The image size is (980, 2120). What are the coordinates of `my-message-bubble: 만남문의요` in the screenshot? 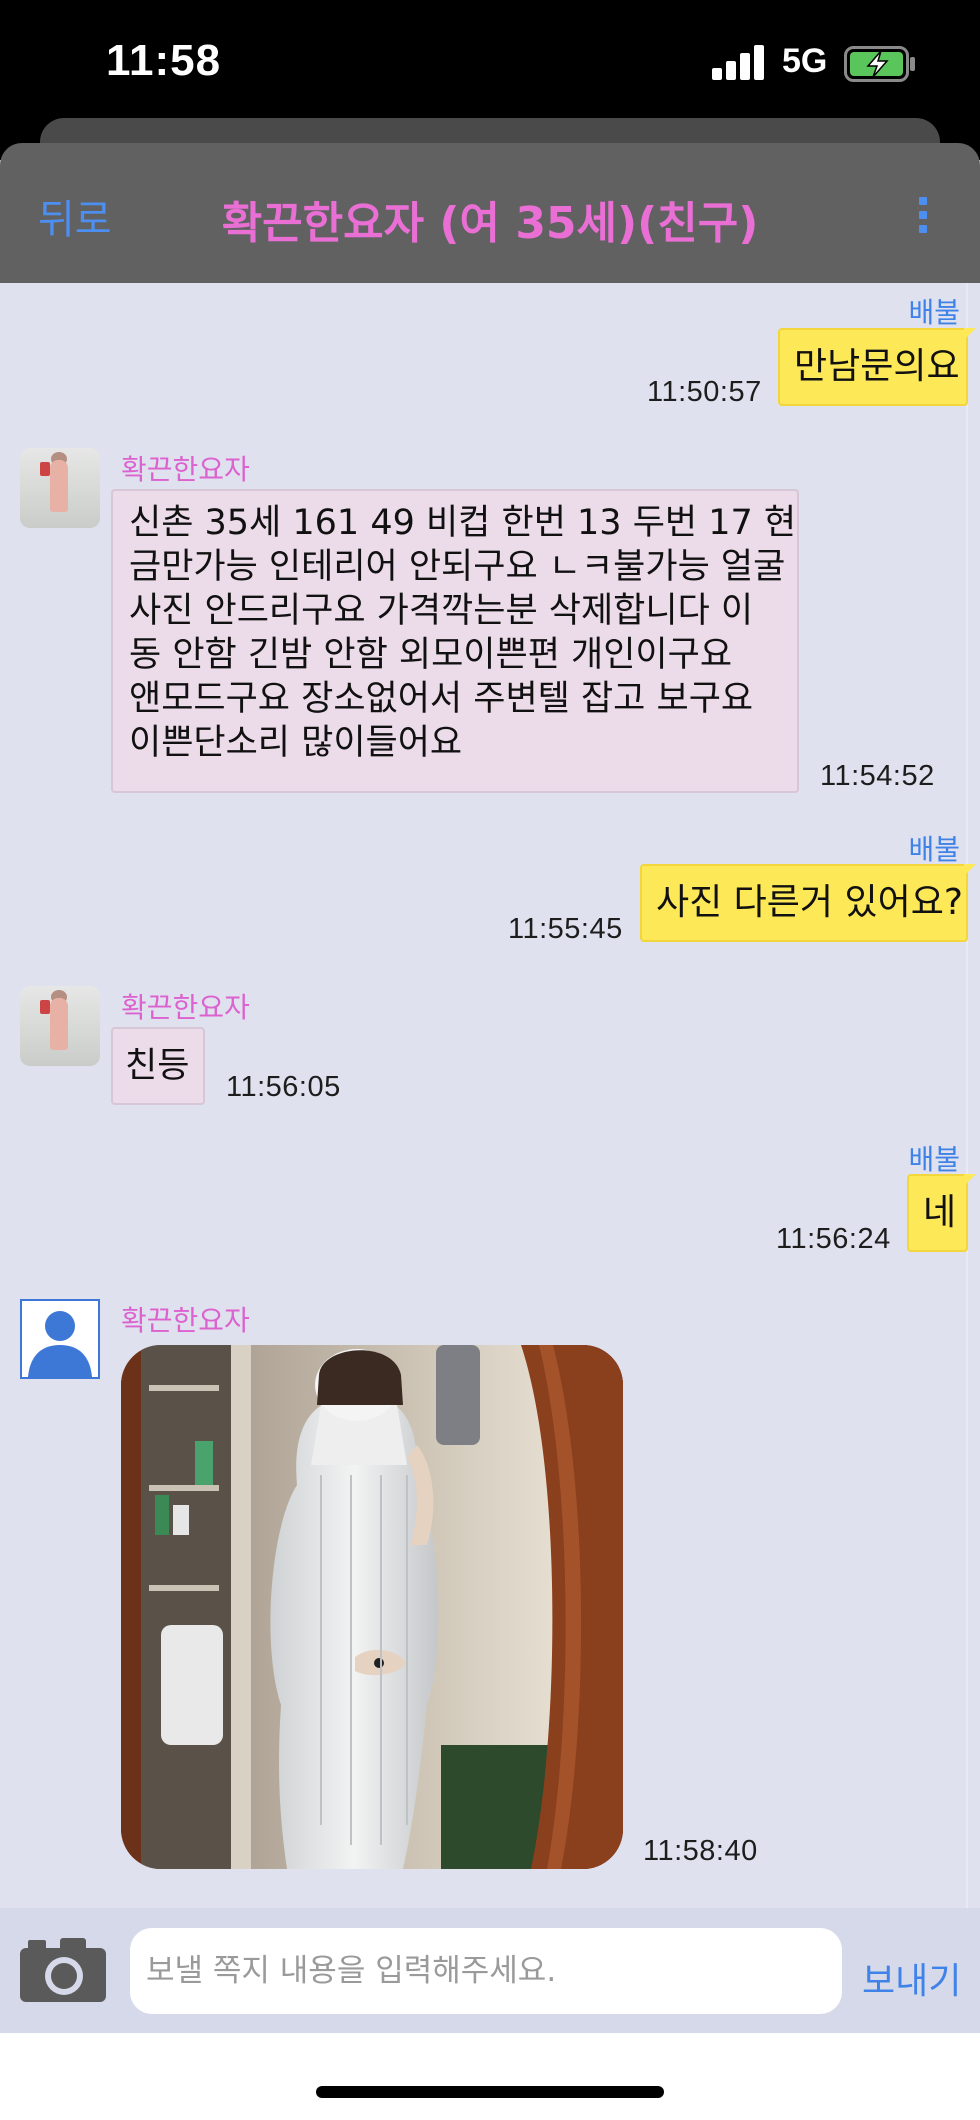 It's located at (877, 367).